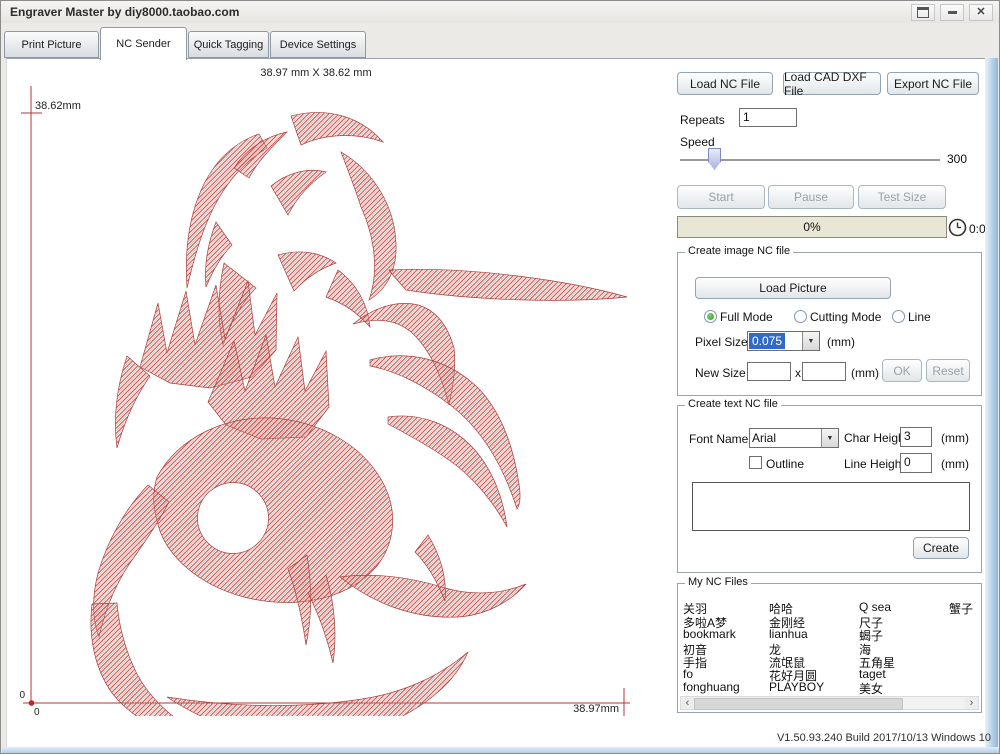 Image resolution: width=1000 pixels, height=754 pixels. Describe the element at coordinates (718, 582) in the screenshot. I see `my-nc-files-title: My NC Files` at that location.